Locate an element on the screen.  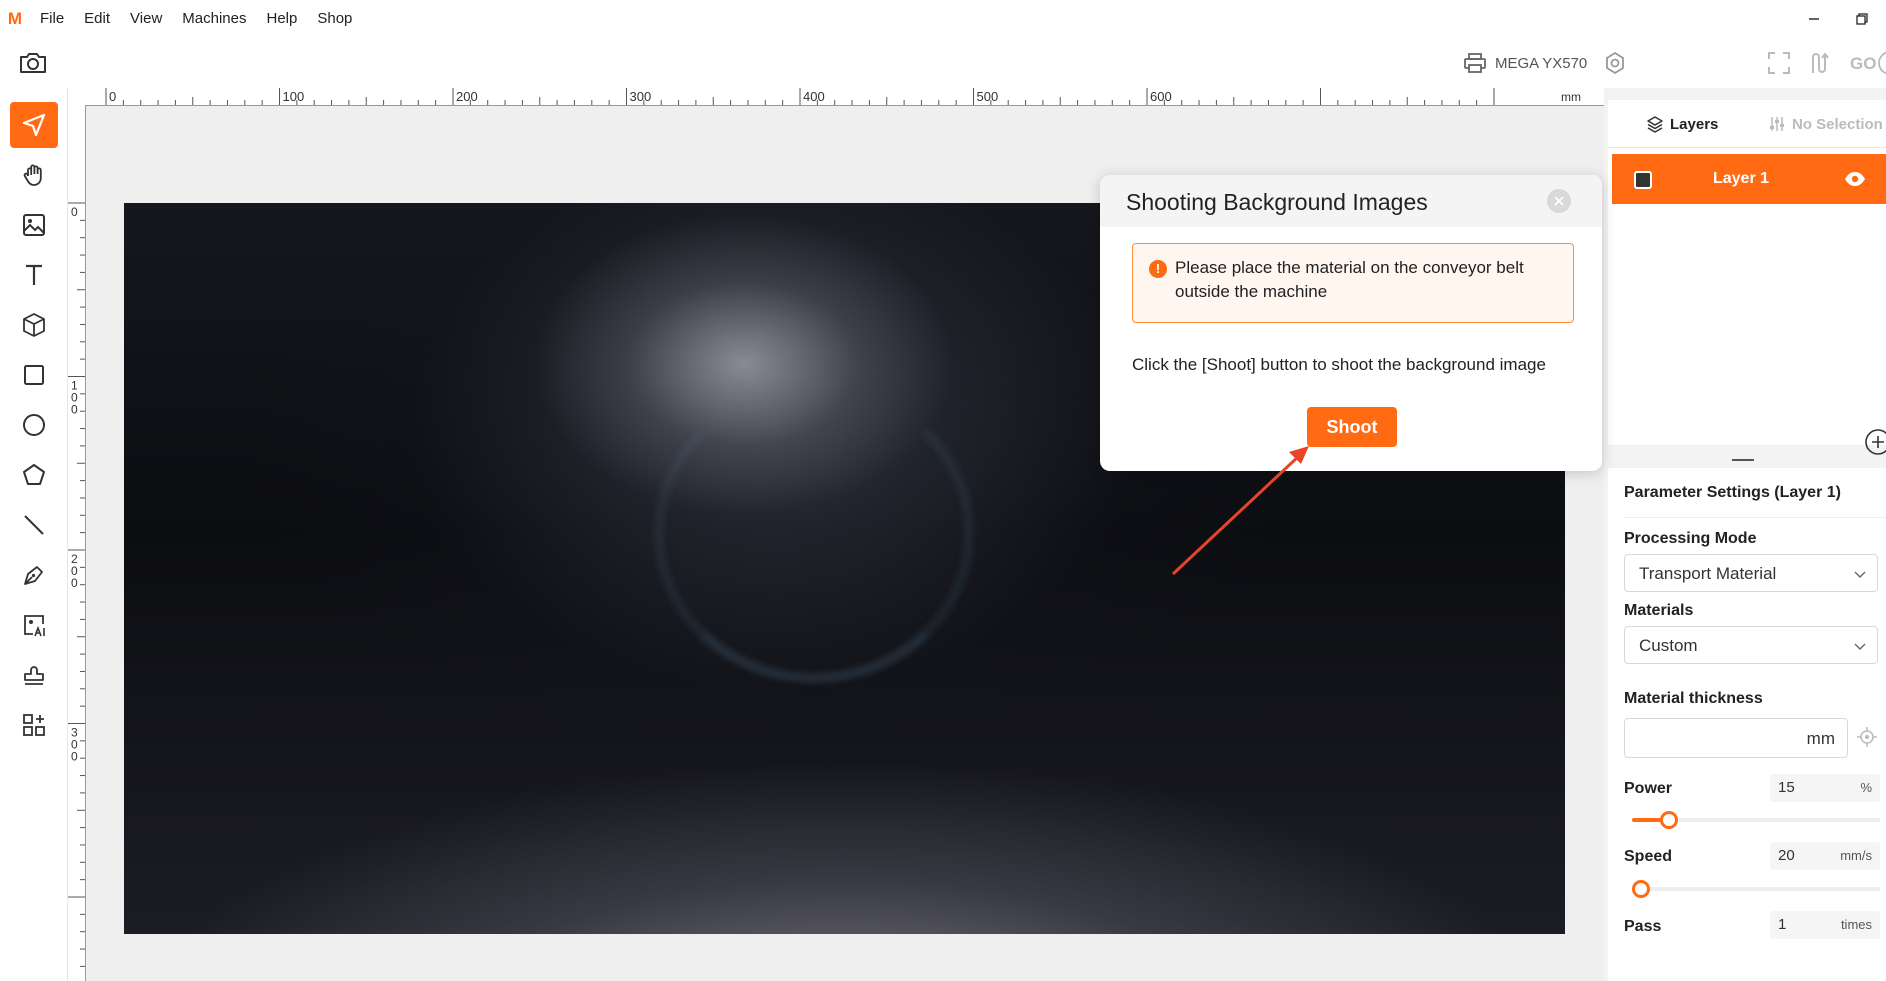
processing-mode-label: Processing Mode is located at coordinates (1690, 538).